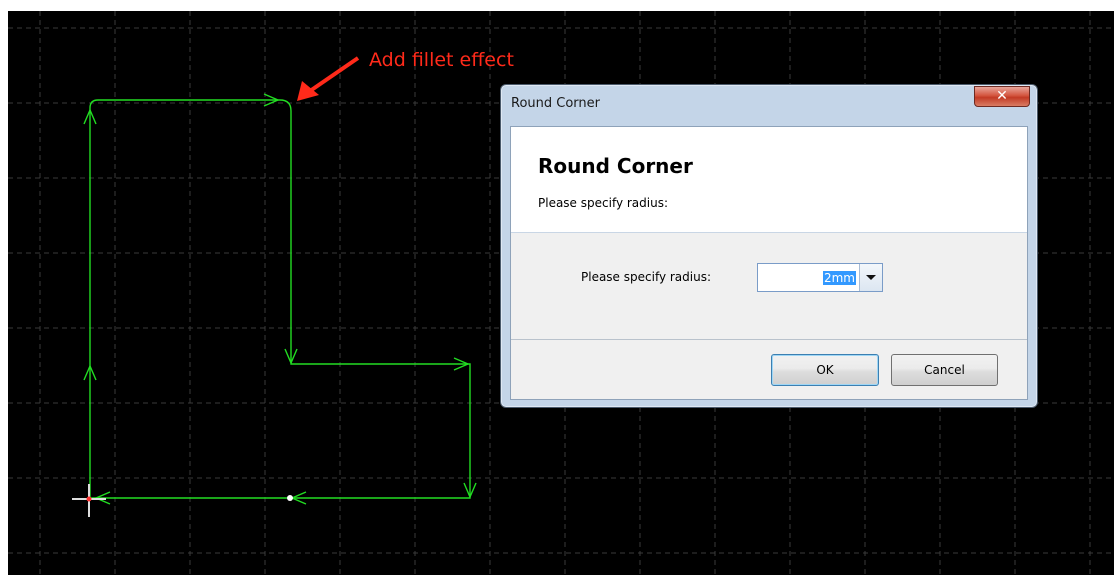 The width and height of the screenshot is (1114, 575). Describe the element at coordinates (839, 278) in the screenshot. I see `radius-value: 2mm` at that location.